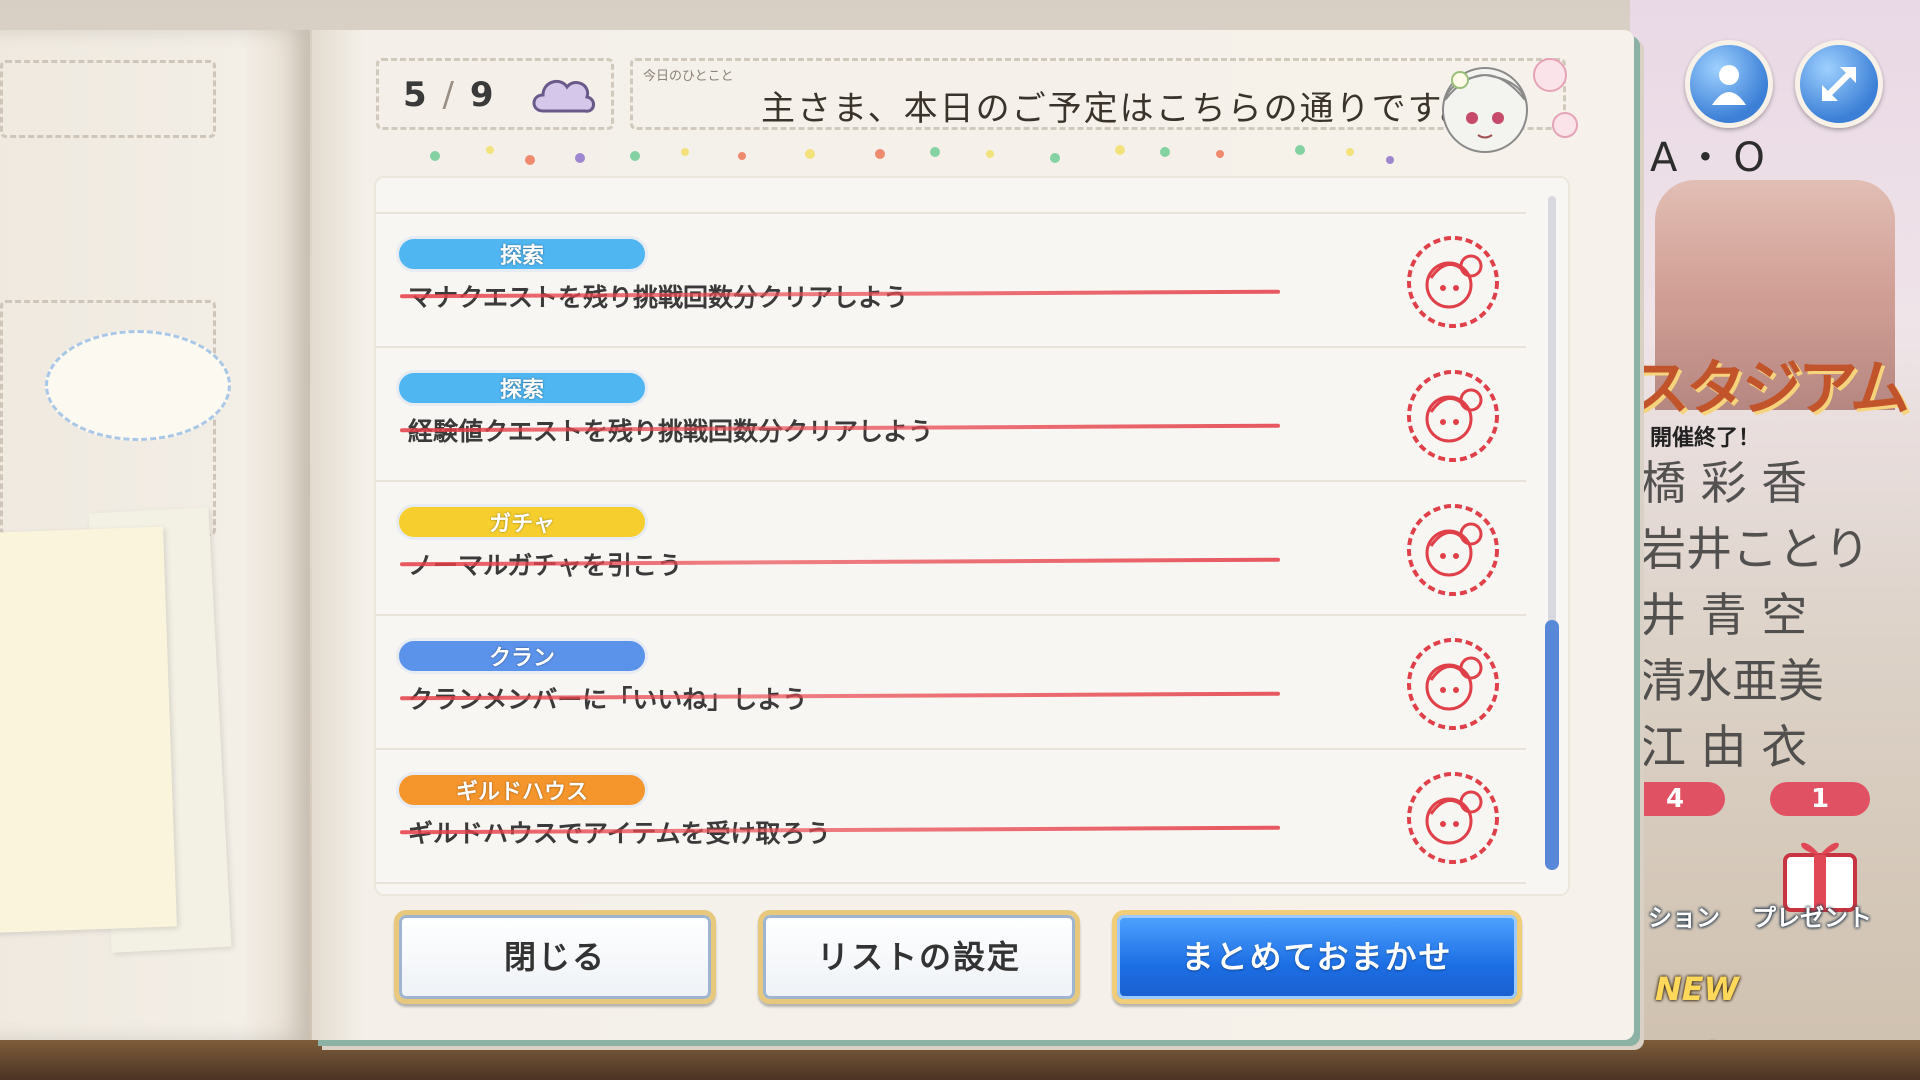 The width and height of the screenshot is (1920, 1080). Describe the element at coordinates (138, 385) in the screenshot. I see `left-speech-bubble` at that location.